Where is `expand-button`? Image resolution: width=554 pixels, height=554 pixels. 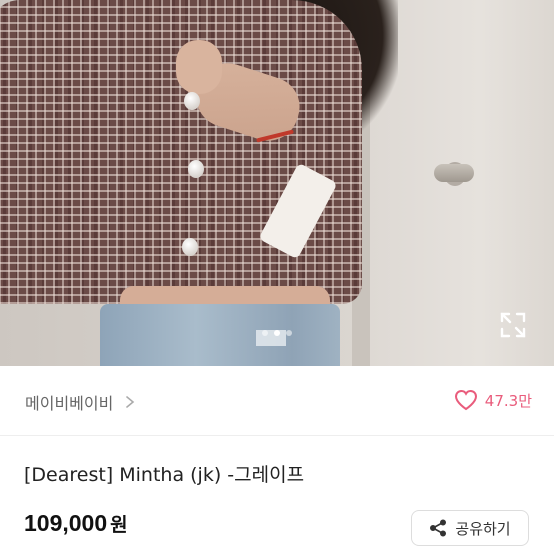
expand-button is located at coordinates (513, 325).